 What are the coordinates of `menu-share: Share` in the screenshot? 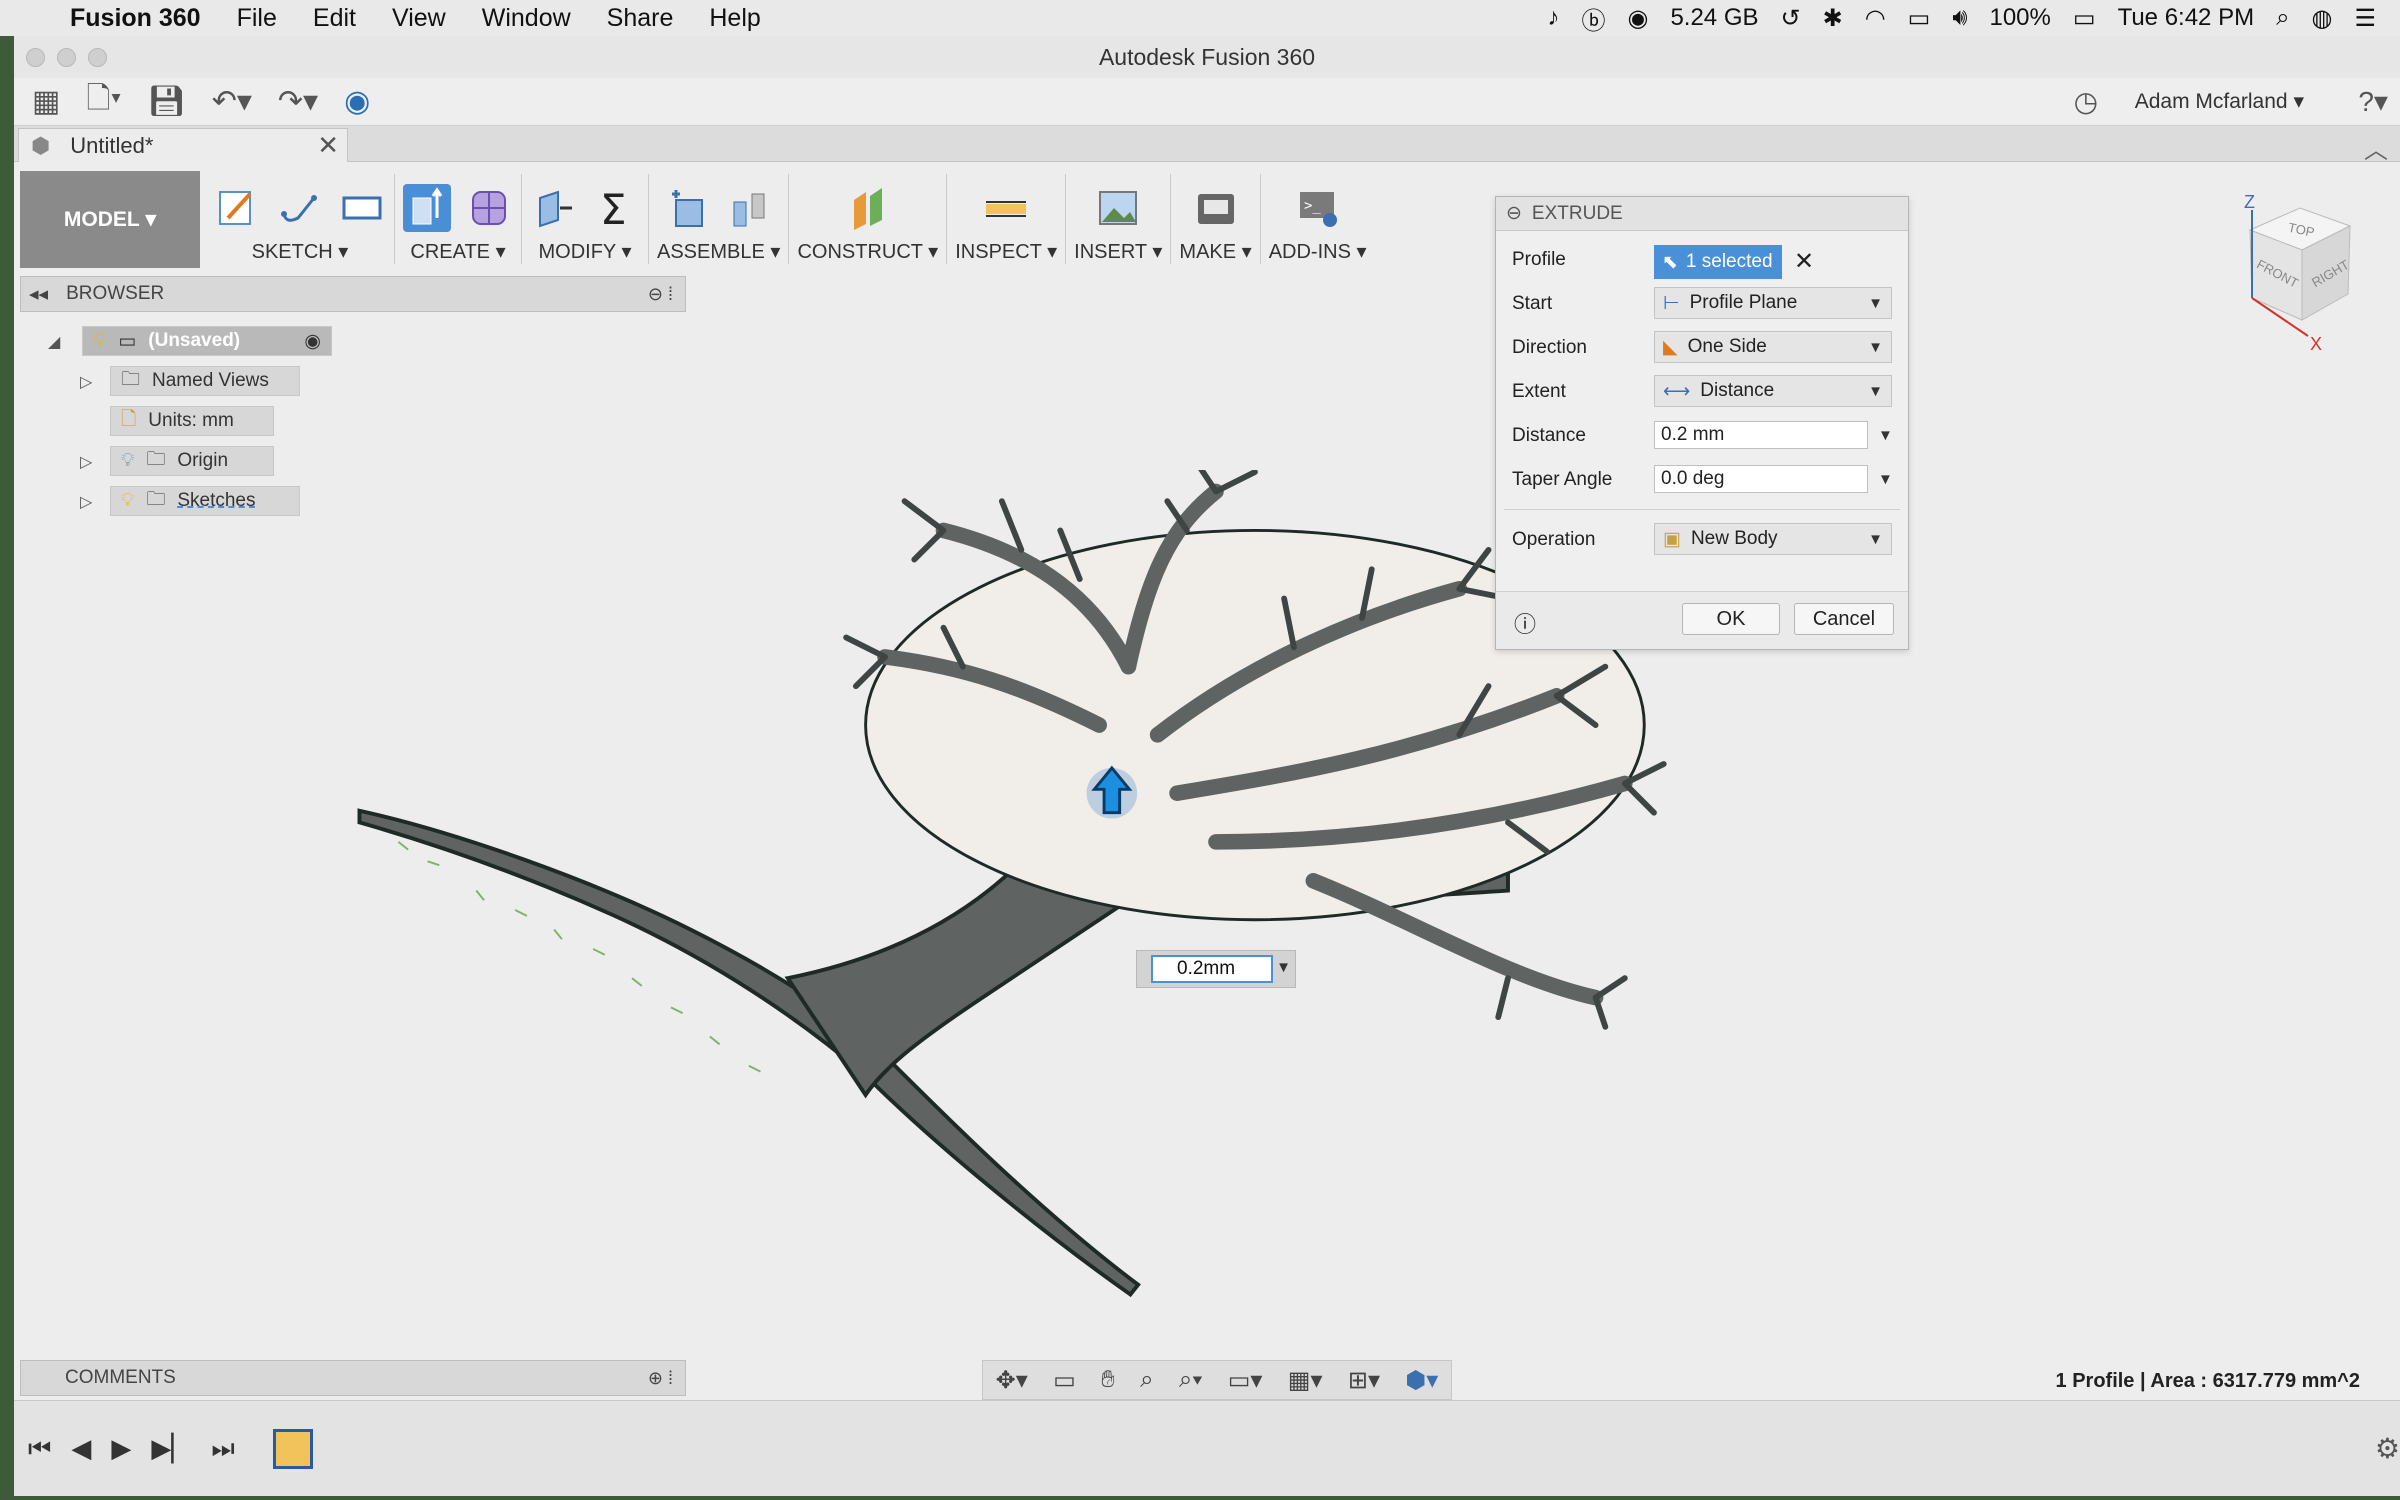 It's located at (640, 18).